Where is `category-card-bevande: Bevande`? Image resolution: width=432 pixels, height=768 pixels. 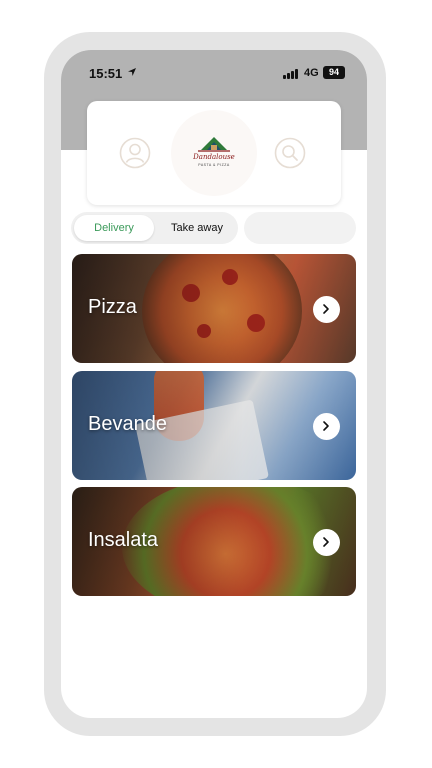
category-card-bevande: Bevande is located at coordinates (214, 425).